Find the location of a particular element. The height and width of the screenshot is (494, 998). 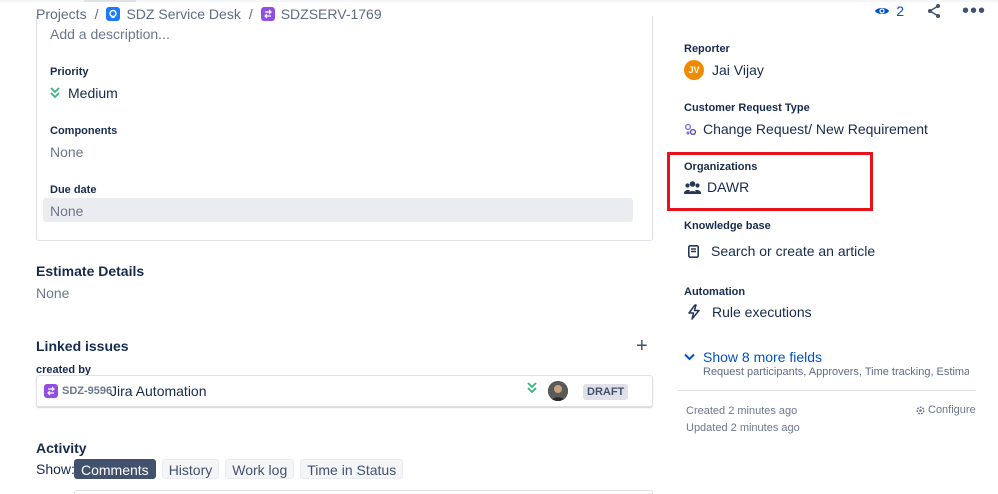

top-divider is located at coordinates (499, 1).